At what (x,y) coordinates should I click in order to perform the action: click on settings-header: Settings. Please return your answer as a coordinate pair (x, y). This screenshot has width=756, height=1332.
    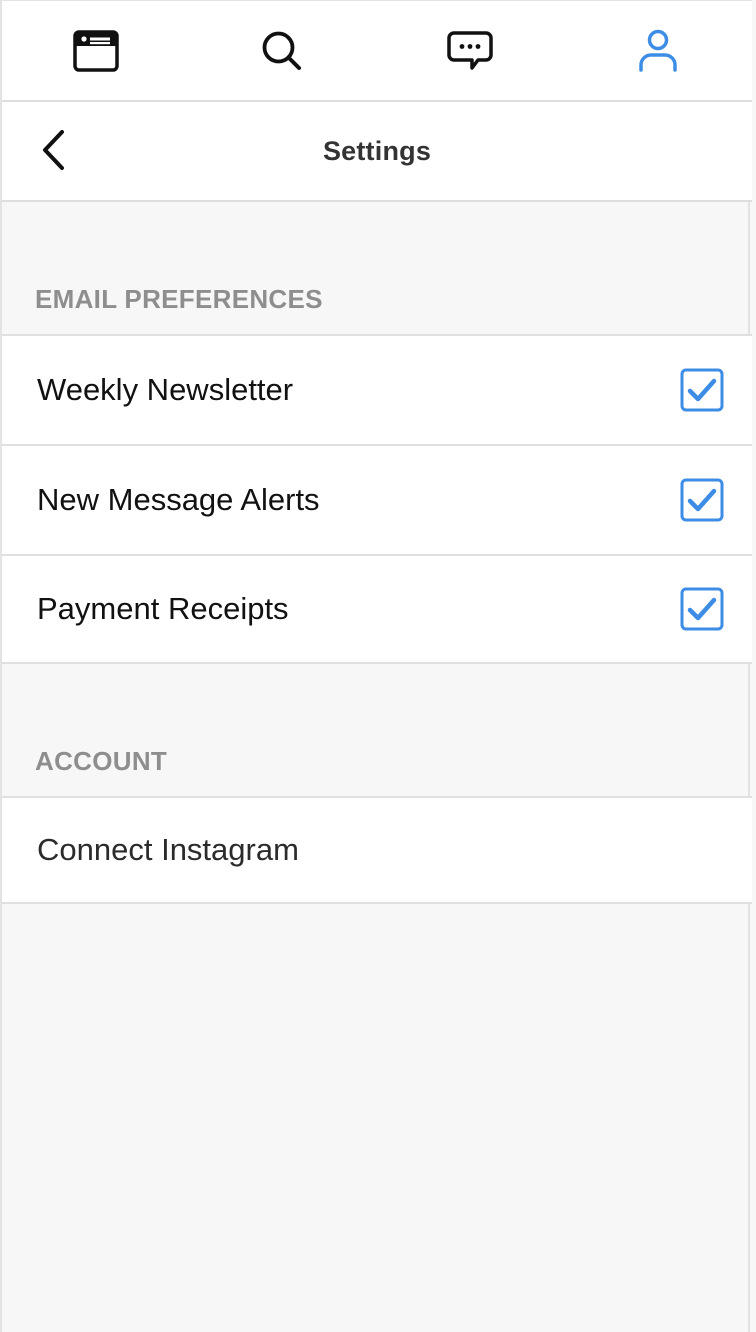
    Looking at the image, I should click on (377, 152).